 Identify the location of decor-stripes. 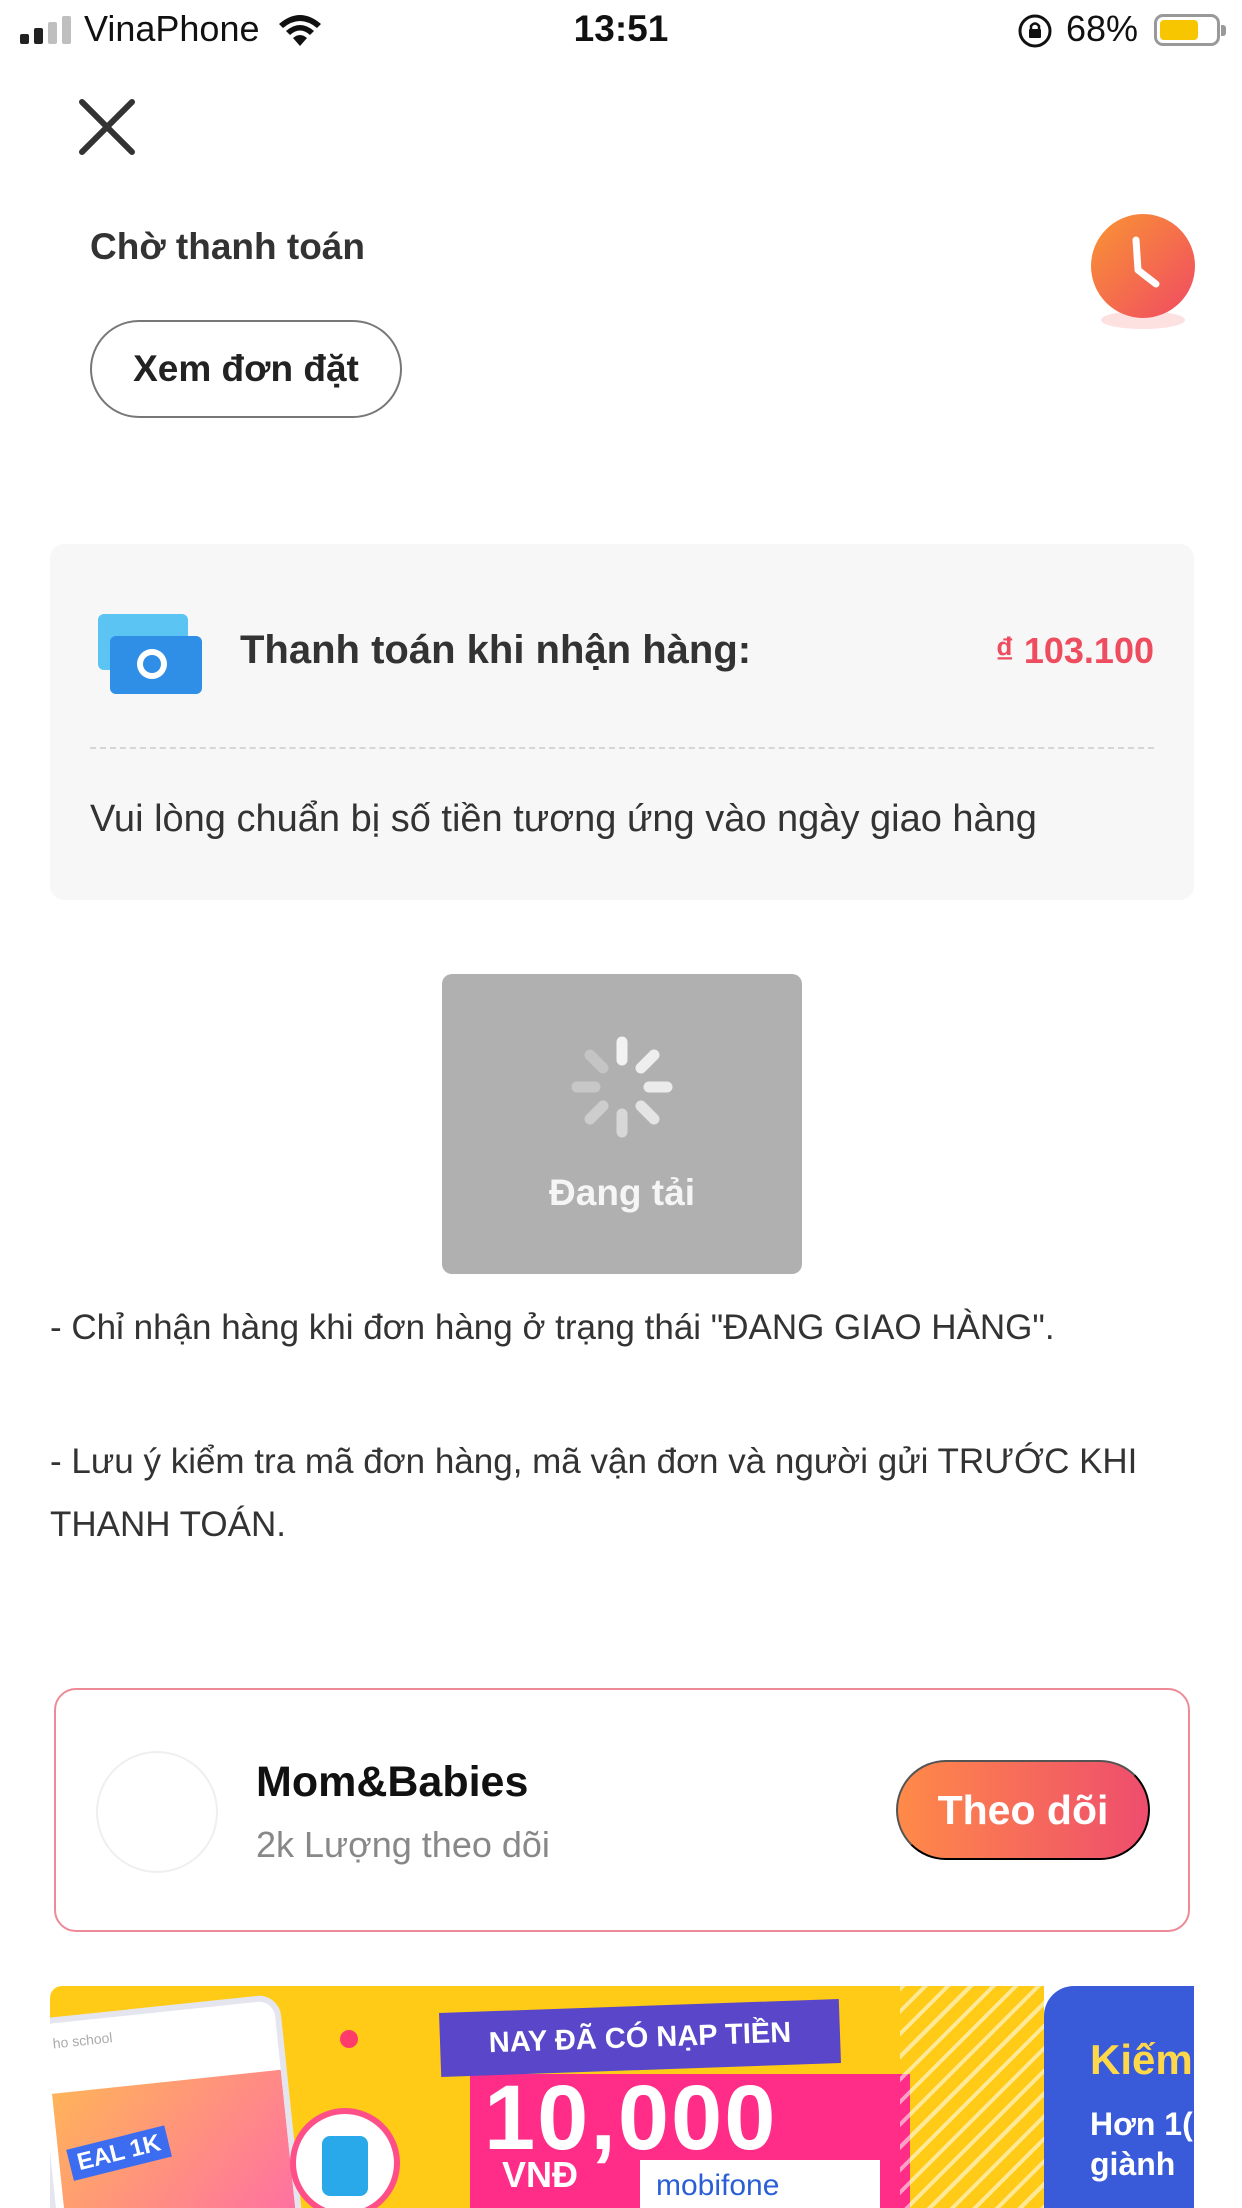
(972, 2097).